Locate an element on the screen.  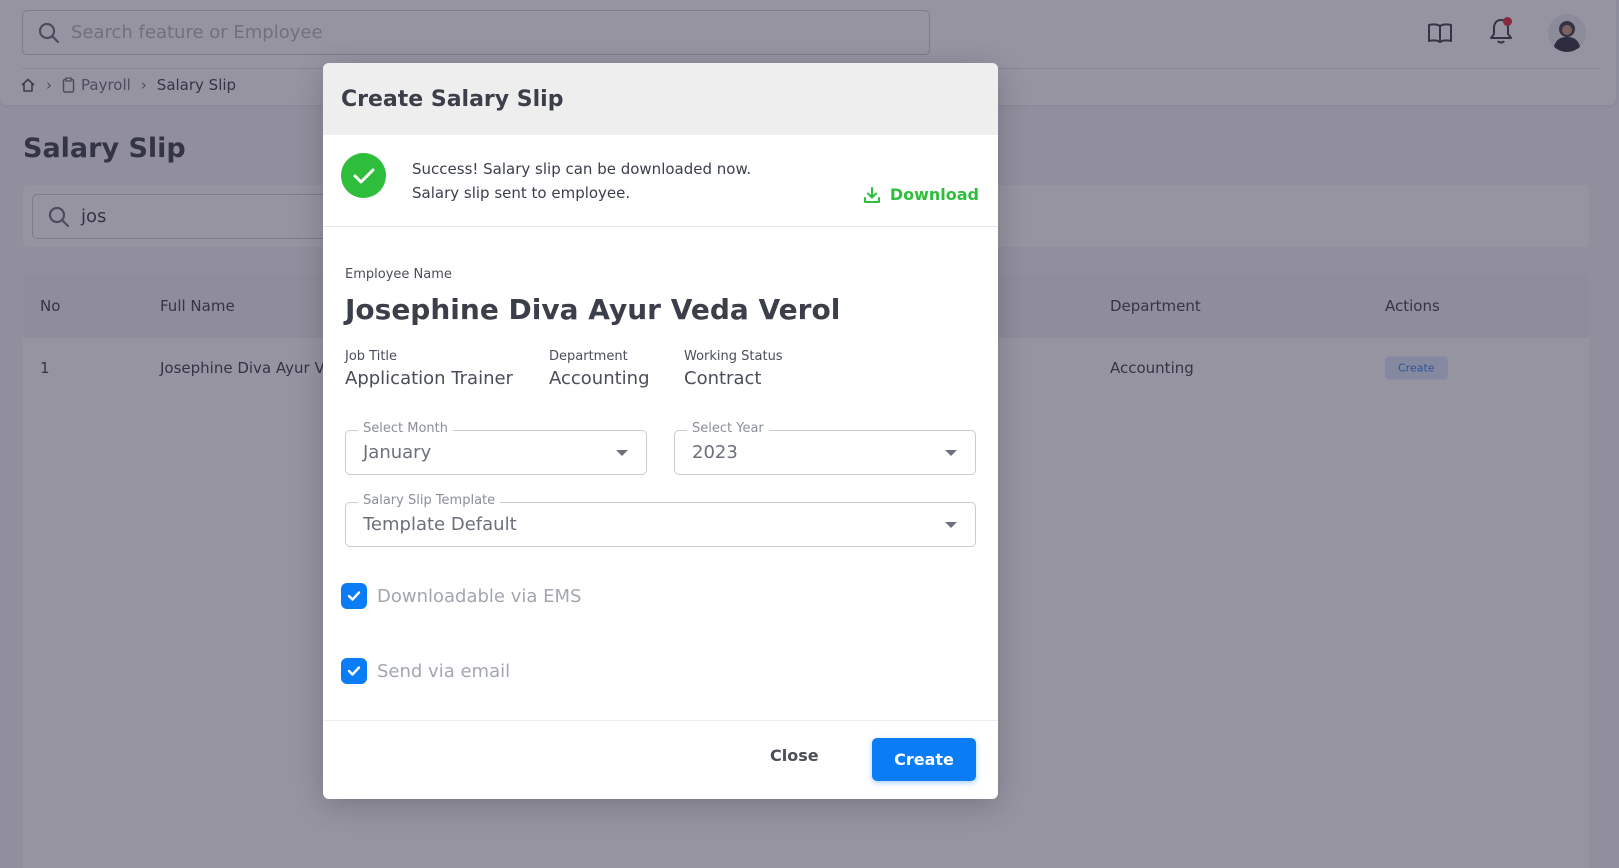
download-button: Download is located at coordinates (921, 194).